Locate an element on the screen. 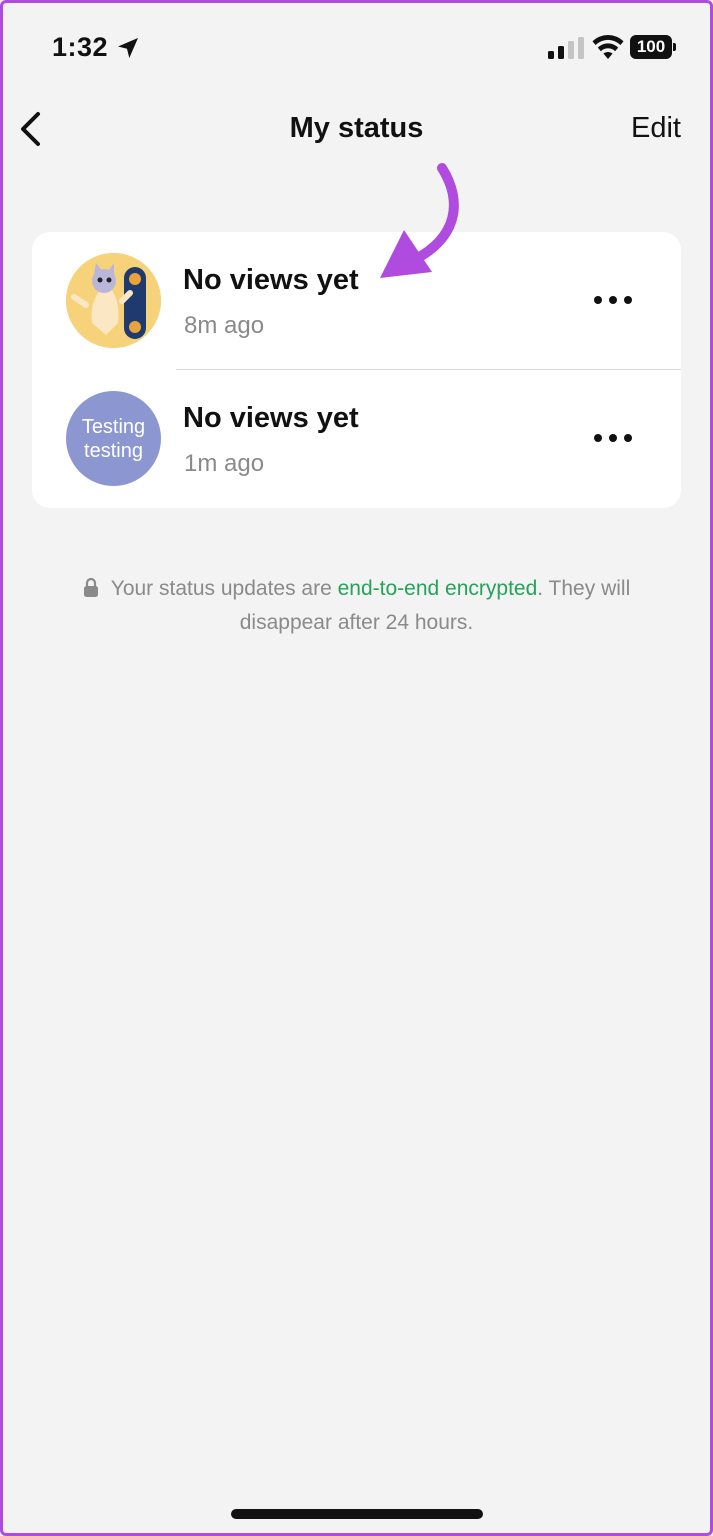 The width and height of the screenshot is (713, 1536). wifi-icon is located at coordinates (608, 47).